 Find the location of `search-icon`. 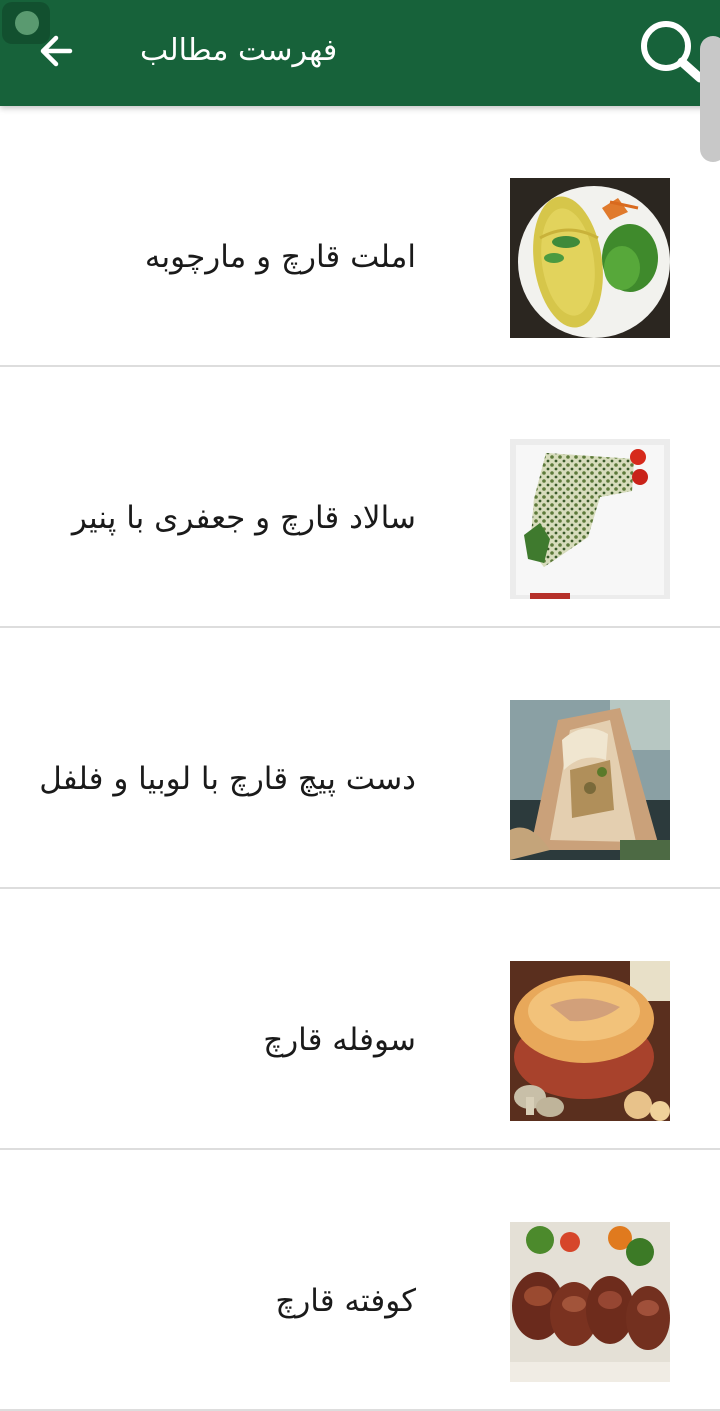

search-icon is located at coordinates (673, 52).